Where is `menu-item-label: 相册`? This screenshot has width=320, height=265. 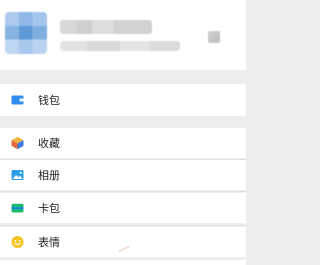 menu-item-label: 相册 is located at coordinates (49, 175).